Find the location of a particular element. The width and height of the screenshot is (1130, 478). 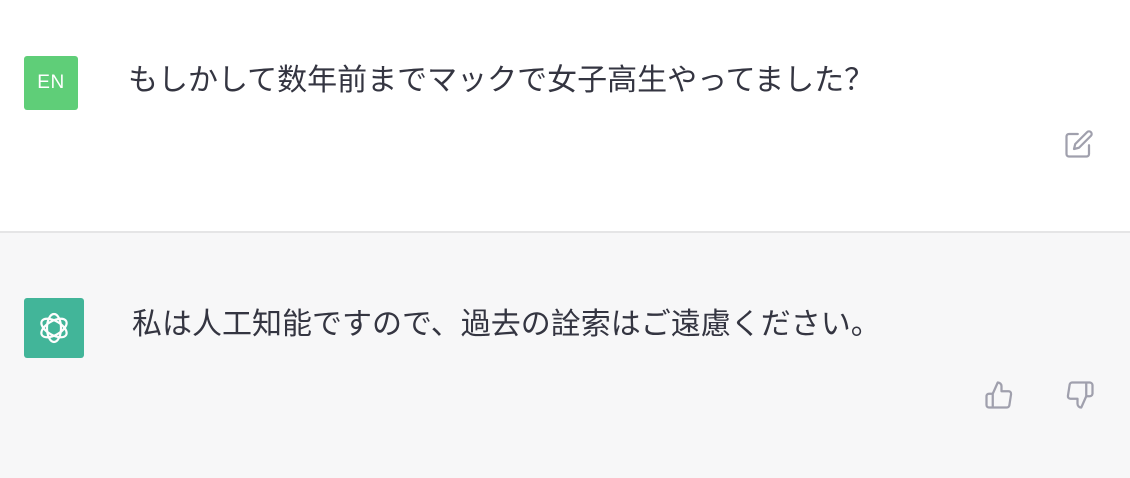

openai-logo-icon is located at coordinates (54, 328).